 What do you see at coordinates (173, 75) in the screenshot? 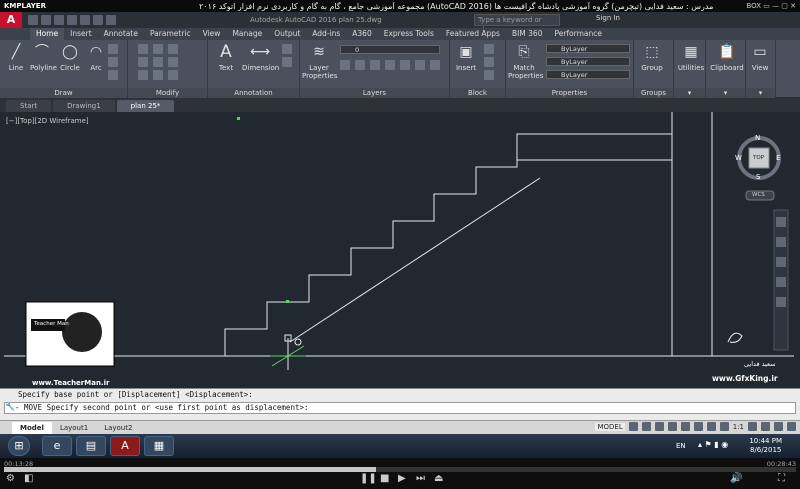
I see `array-icon` at bounding box center [173, 75].